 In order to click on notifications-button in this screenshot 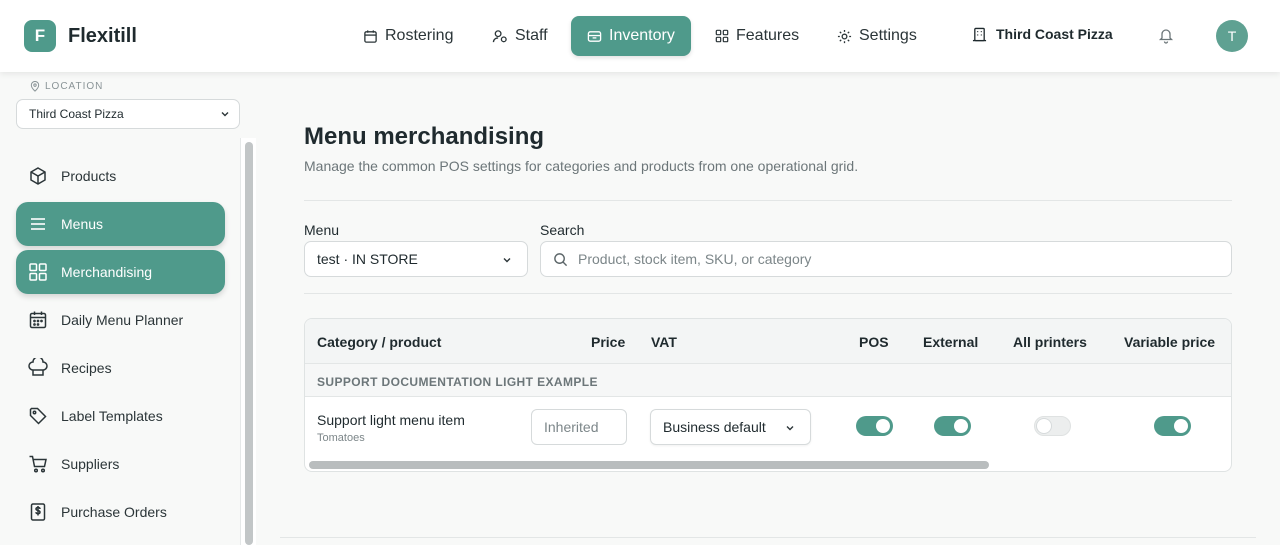, I will do `click(1166, 38)`.